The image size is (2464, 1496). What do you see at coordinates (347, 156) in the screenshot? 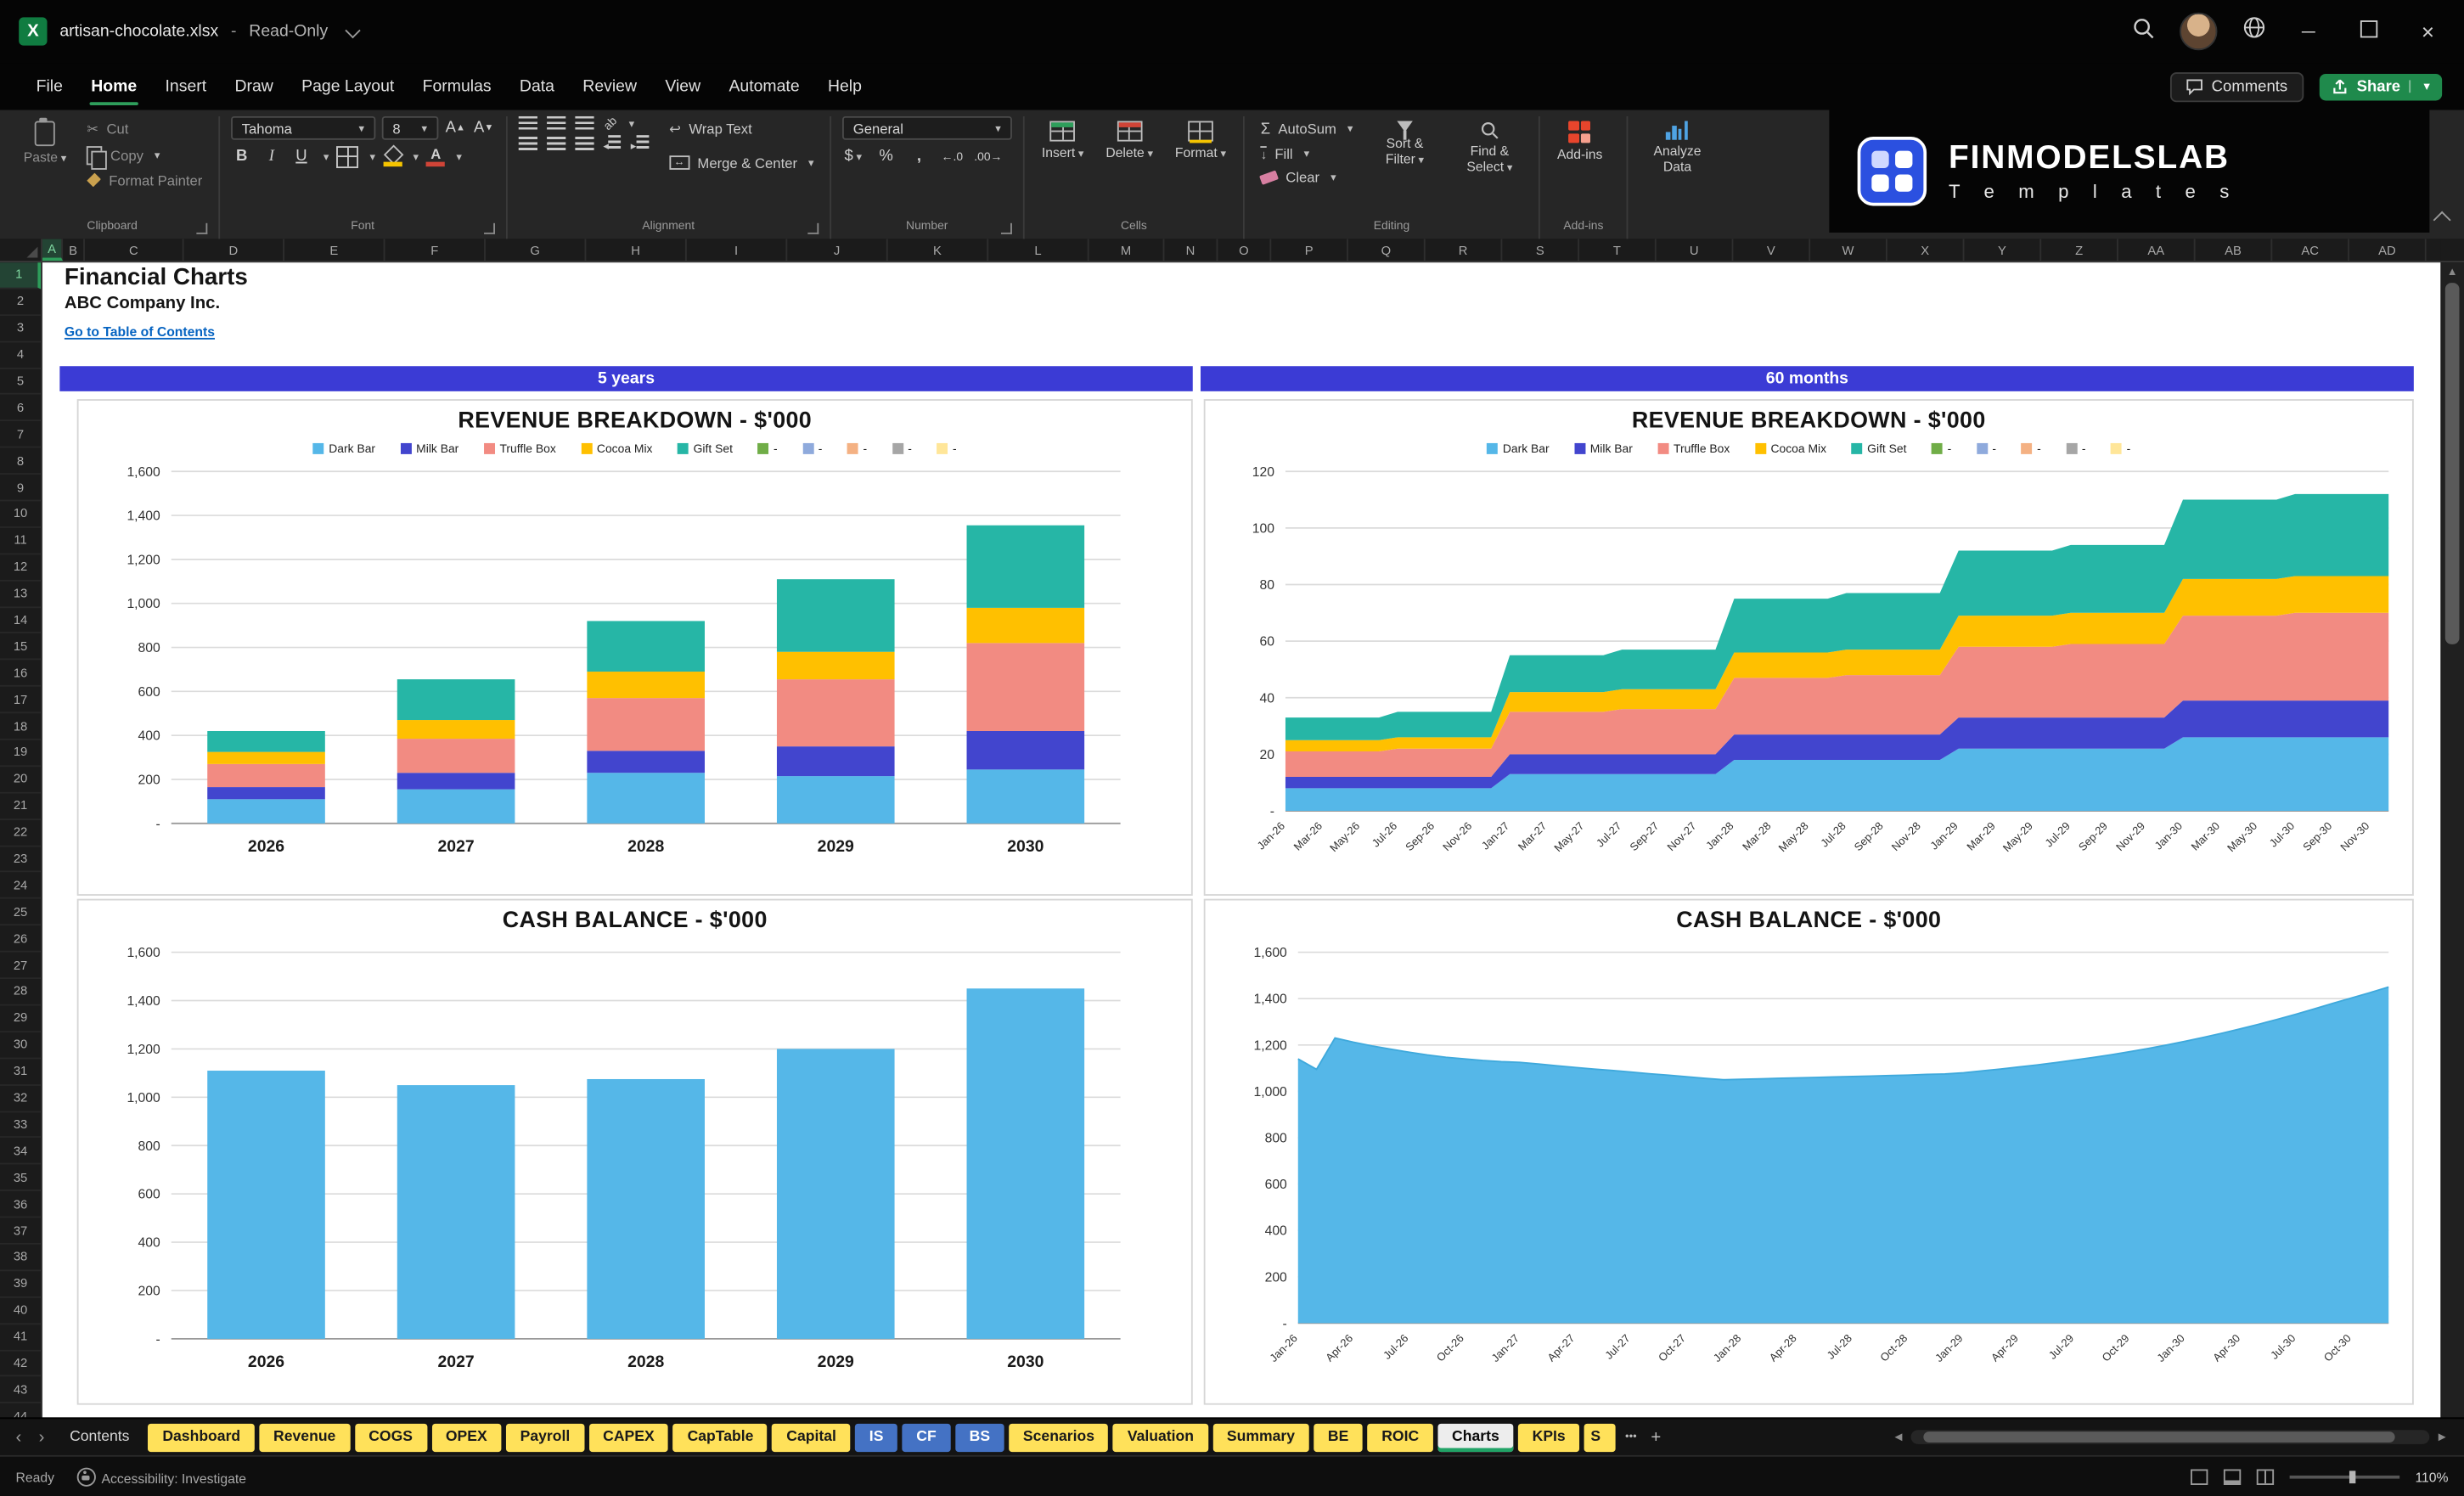
I see `borders-icon` at bounding box center [347, 156].